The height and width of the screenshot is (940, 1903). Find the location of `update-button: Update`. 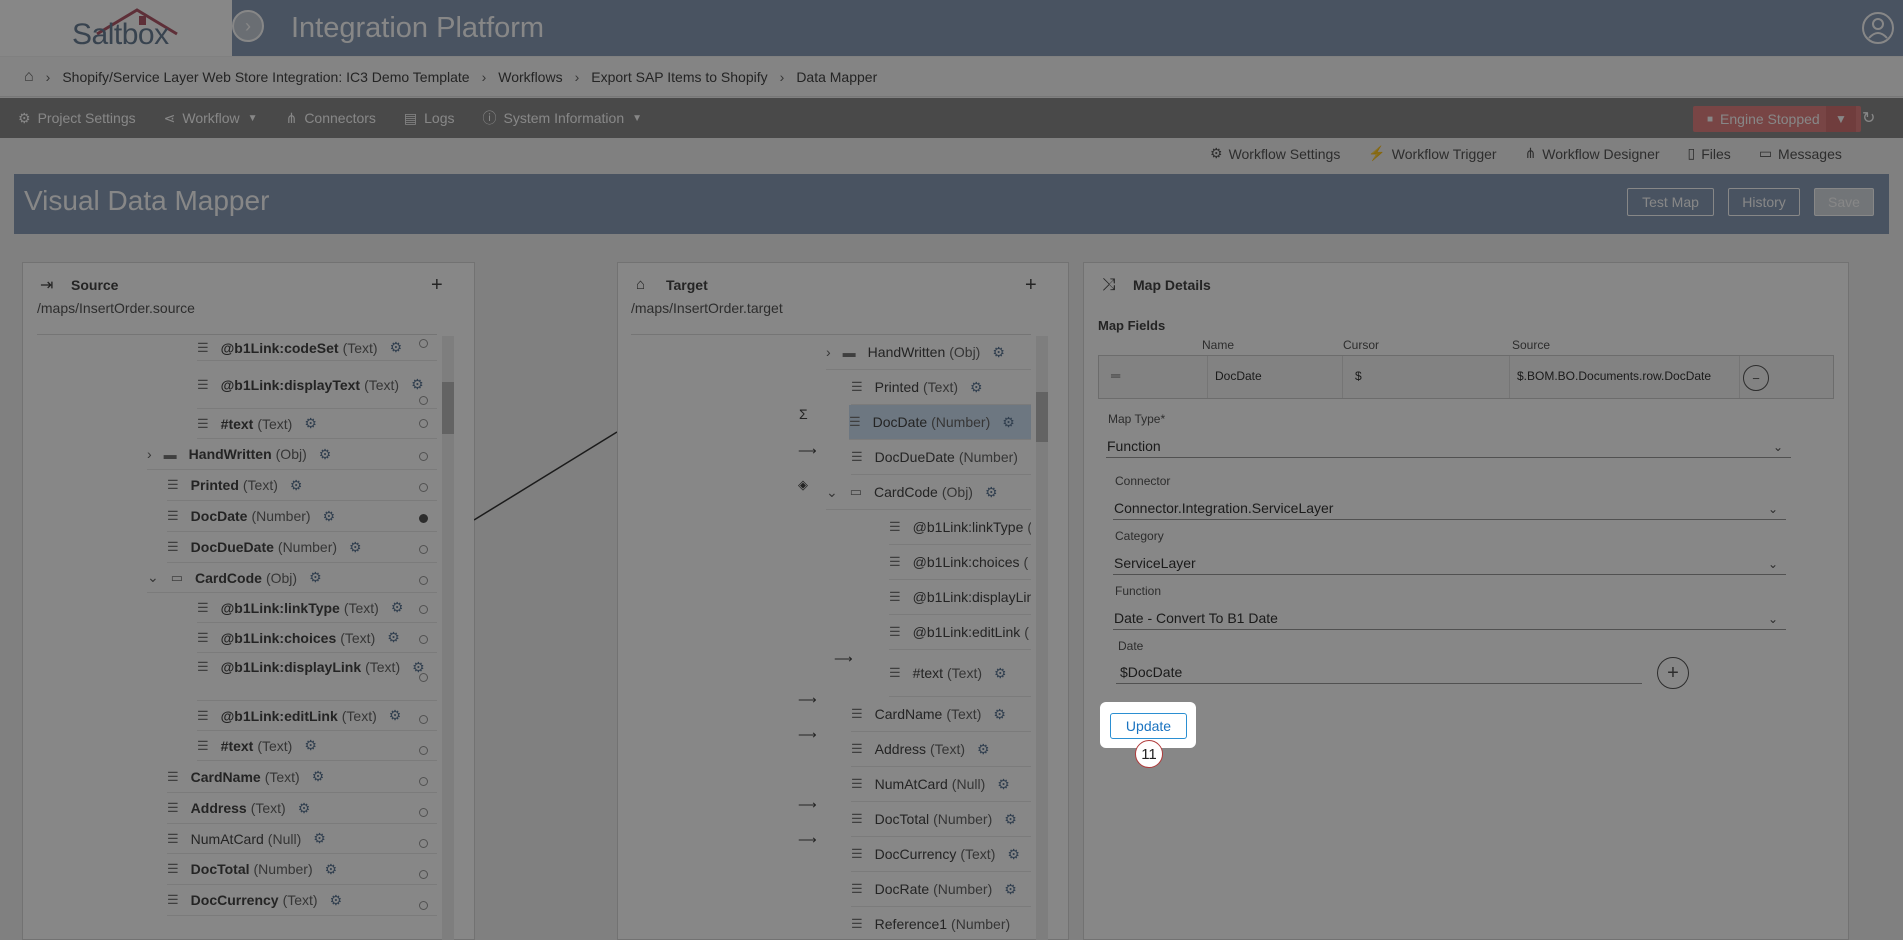

update-button: Update is located at coordinates (1148, 726).